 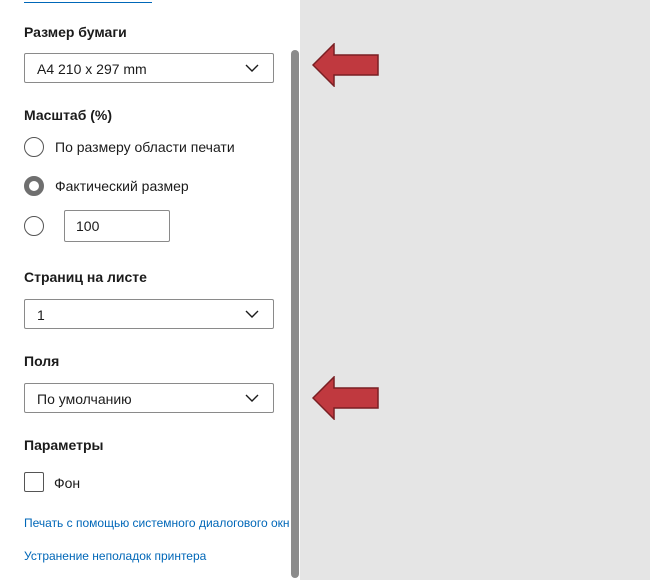 What do you see at coordinates (115, 556) in the screenshot?
I see `troubleshoot-printer-link: Устранение неполадок принтера` at bounding box center [115, 556].